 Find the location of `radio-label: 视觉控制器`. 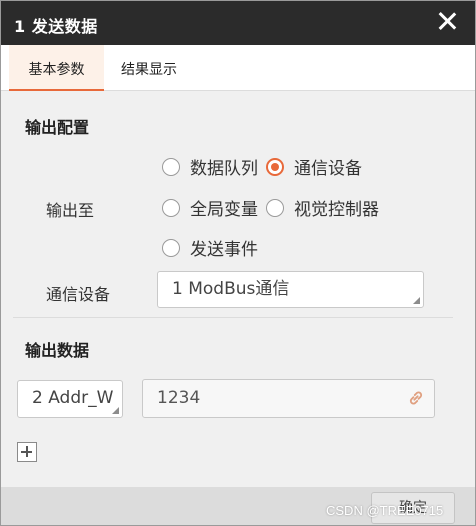

radio-label: 视觉控制器 is located at coordinates (336, 210).